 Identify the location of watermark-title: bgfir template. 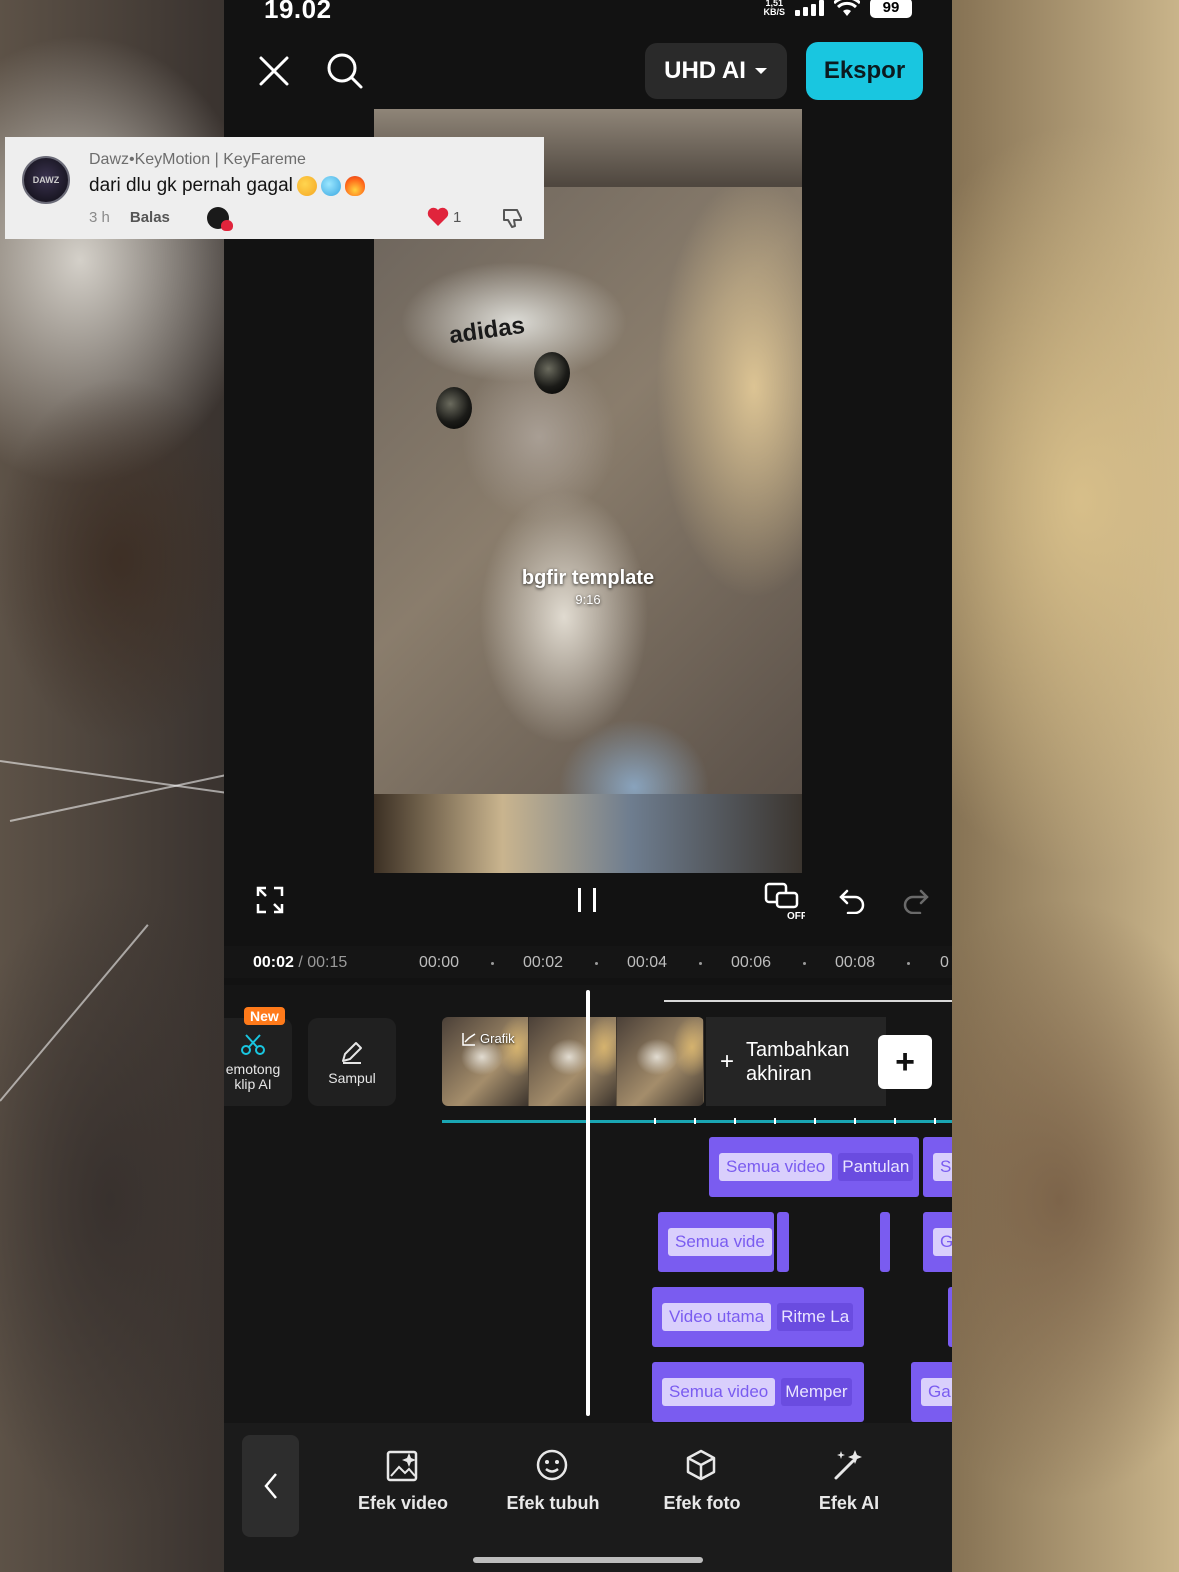
(588, 578).